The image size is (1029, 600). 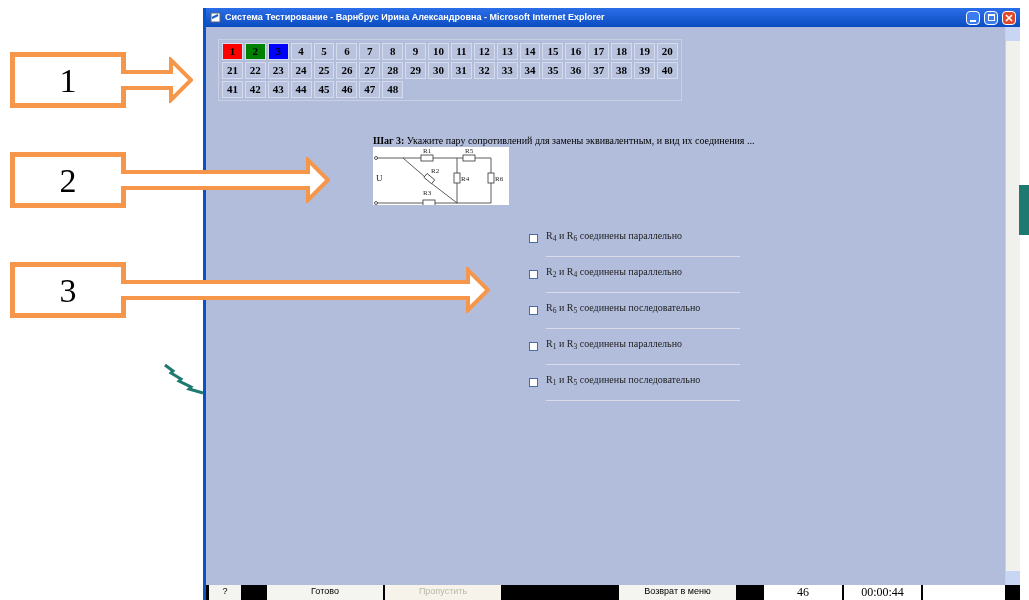 I want to click on question-number: 2, so click(x=255, y=51).